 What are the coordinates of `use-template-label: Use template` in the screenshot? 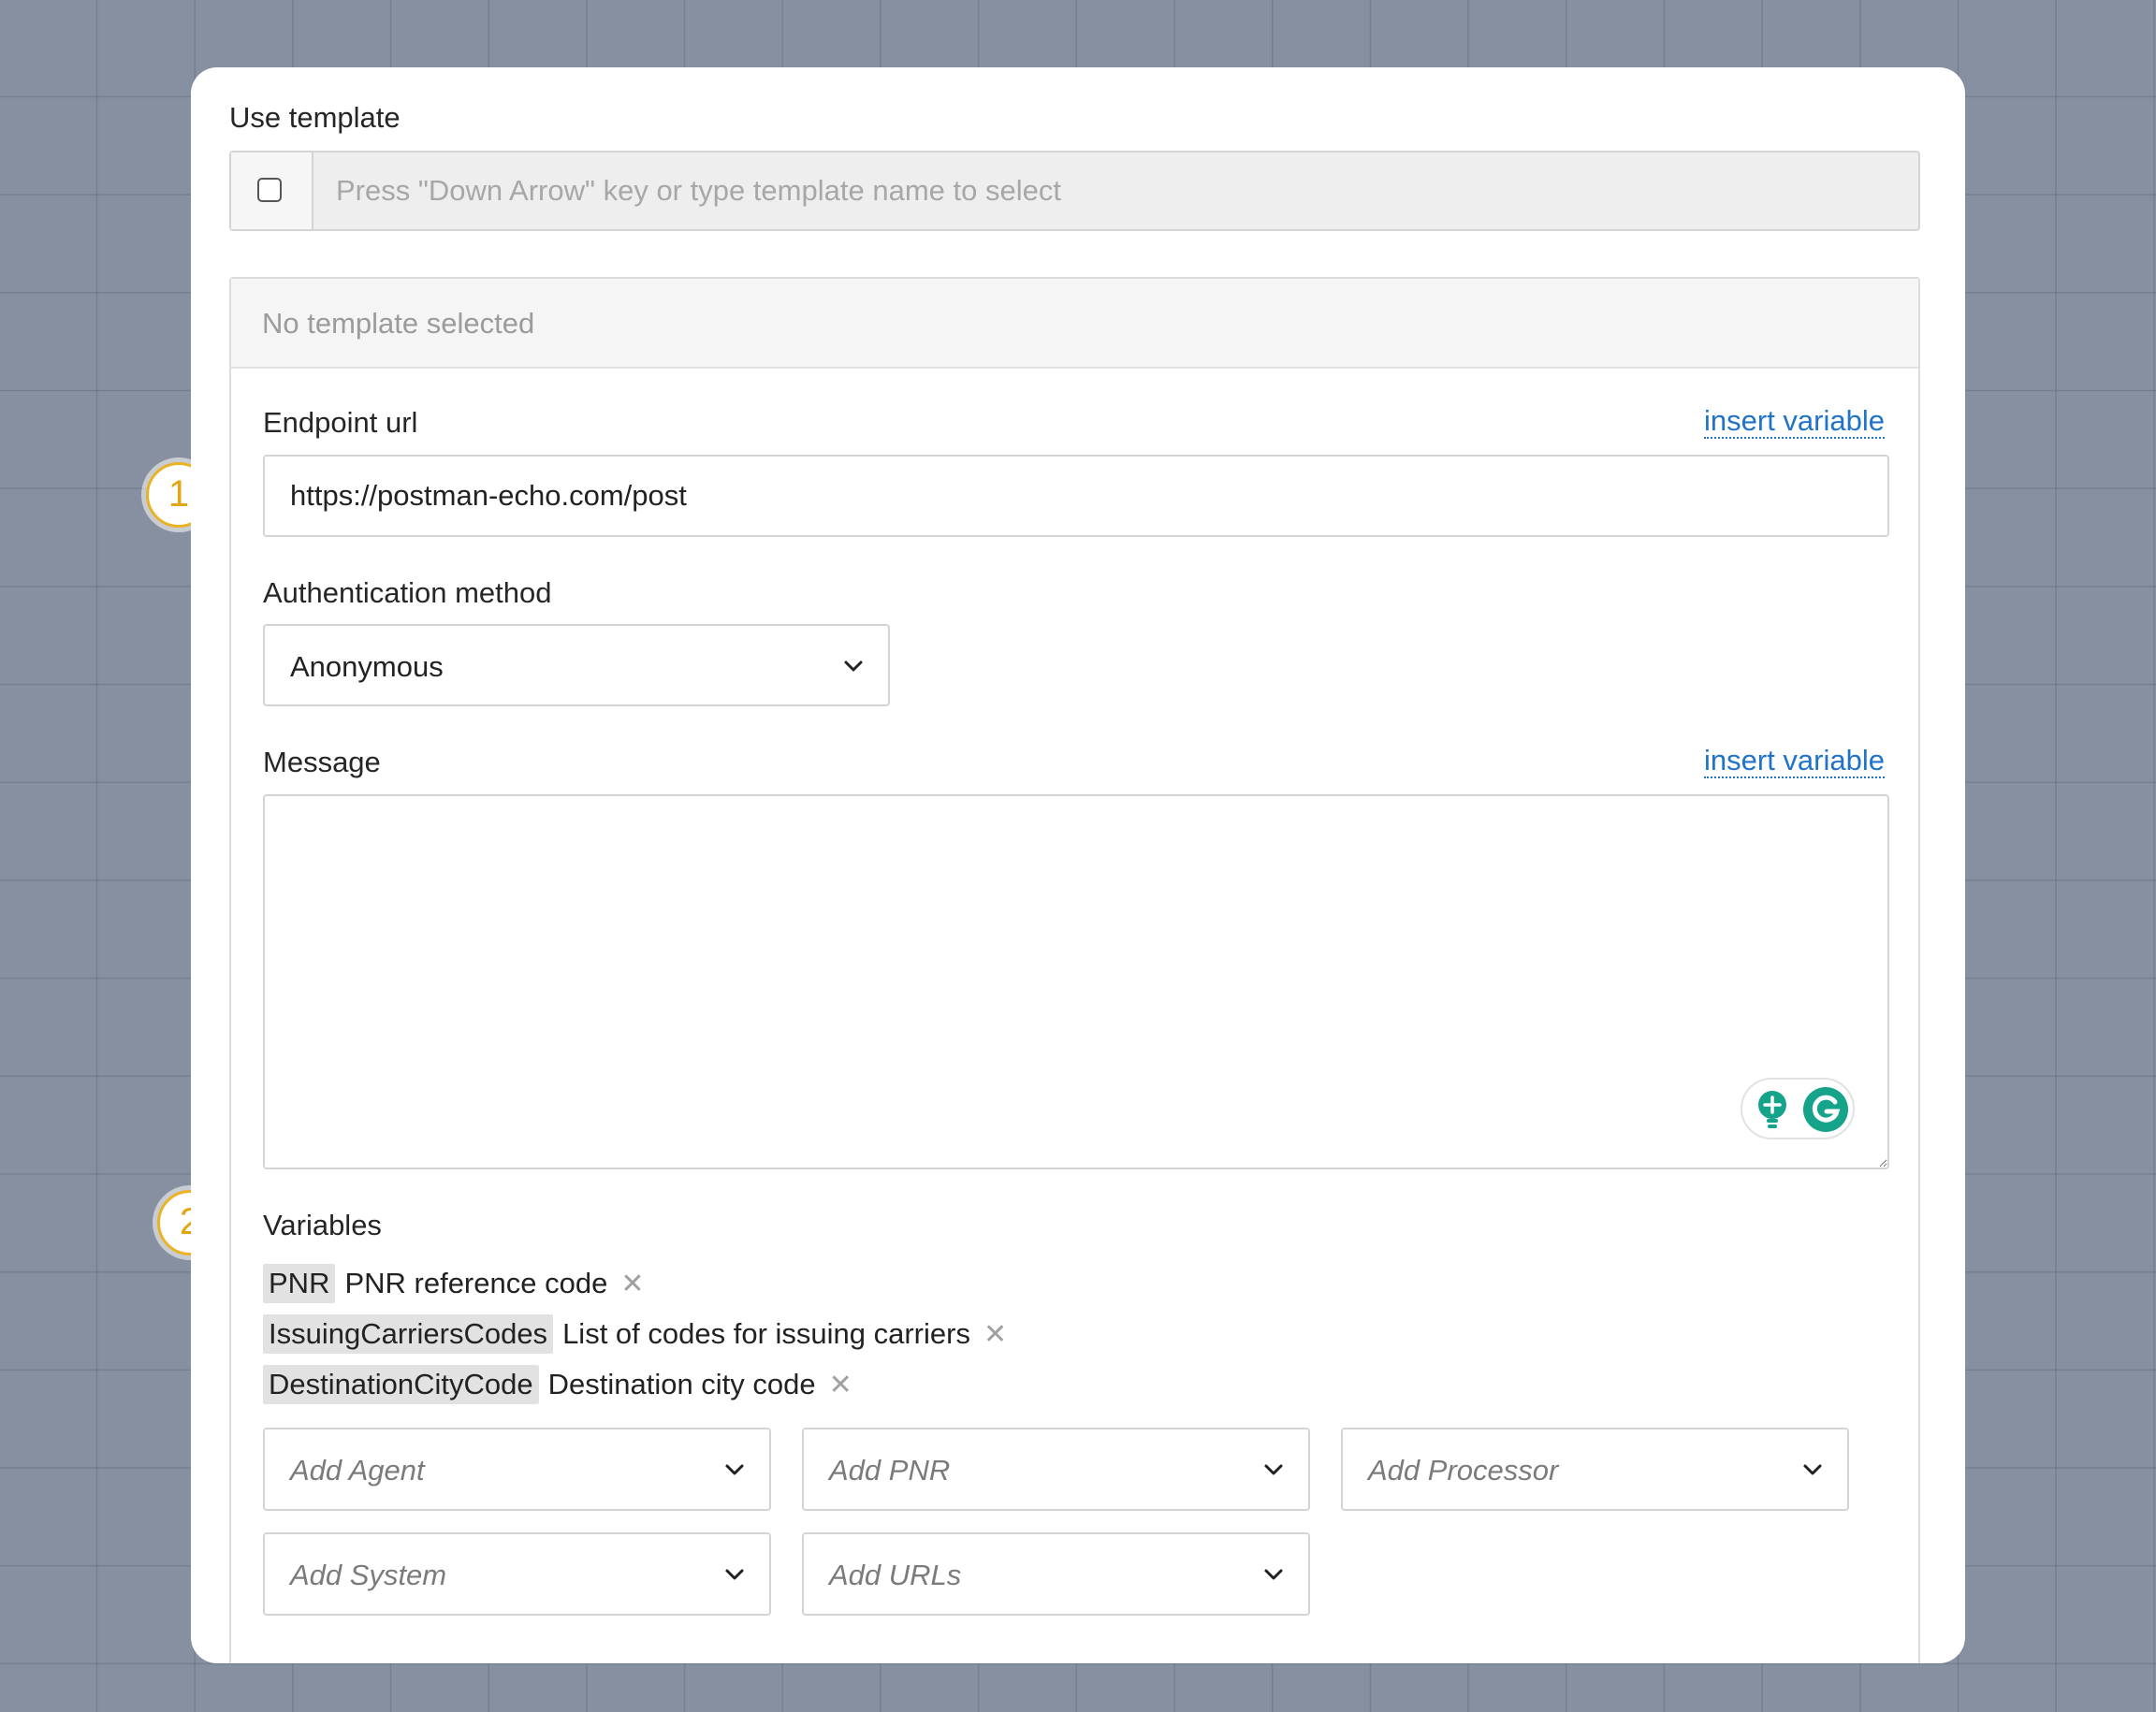 It's located at (315, 117).